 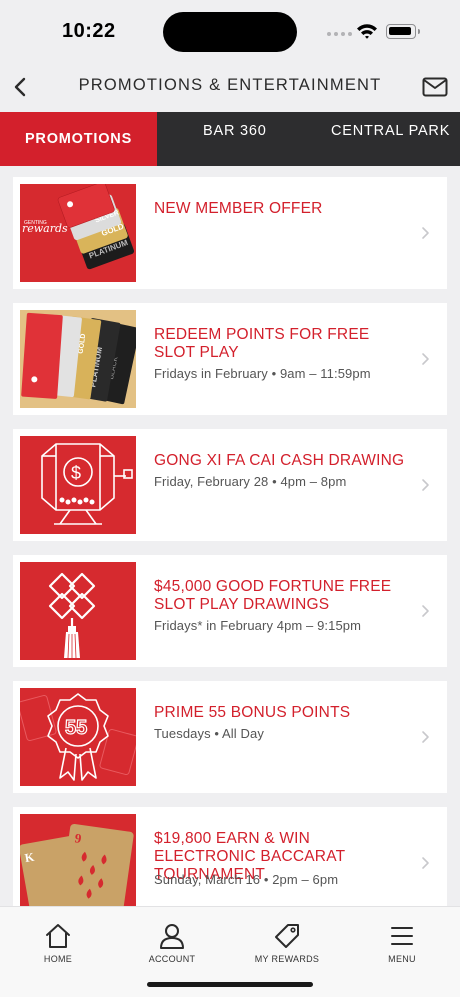 What do you see at coordinates (58, 959) in the screenshot?
I see `nav-label: HOME` at bounding box center [58, 959].